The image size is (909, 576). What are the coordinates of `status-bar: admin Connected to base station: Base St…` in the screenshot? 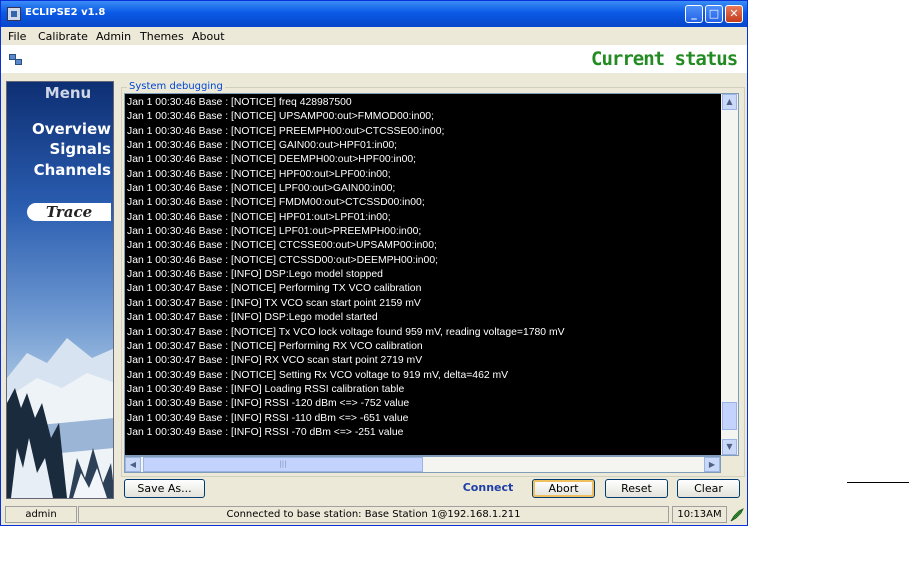 It's located at (374, 514).